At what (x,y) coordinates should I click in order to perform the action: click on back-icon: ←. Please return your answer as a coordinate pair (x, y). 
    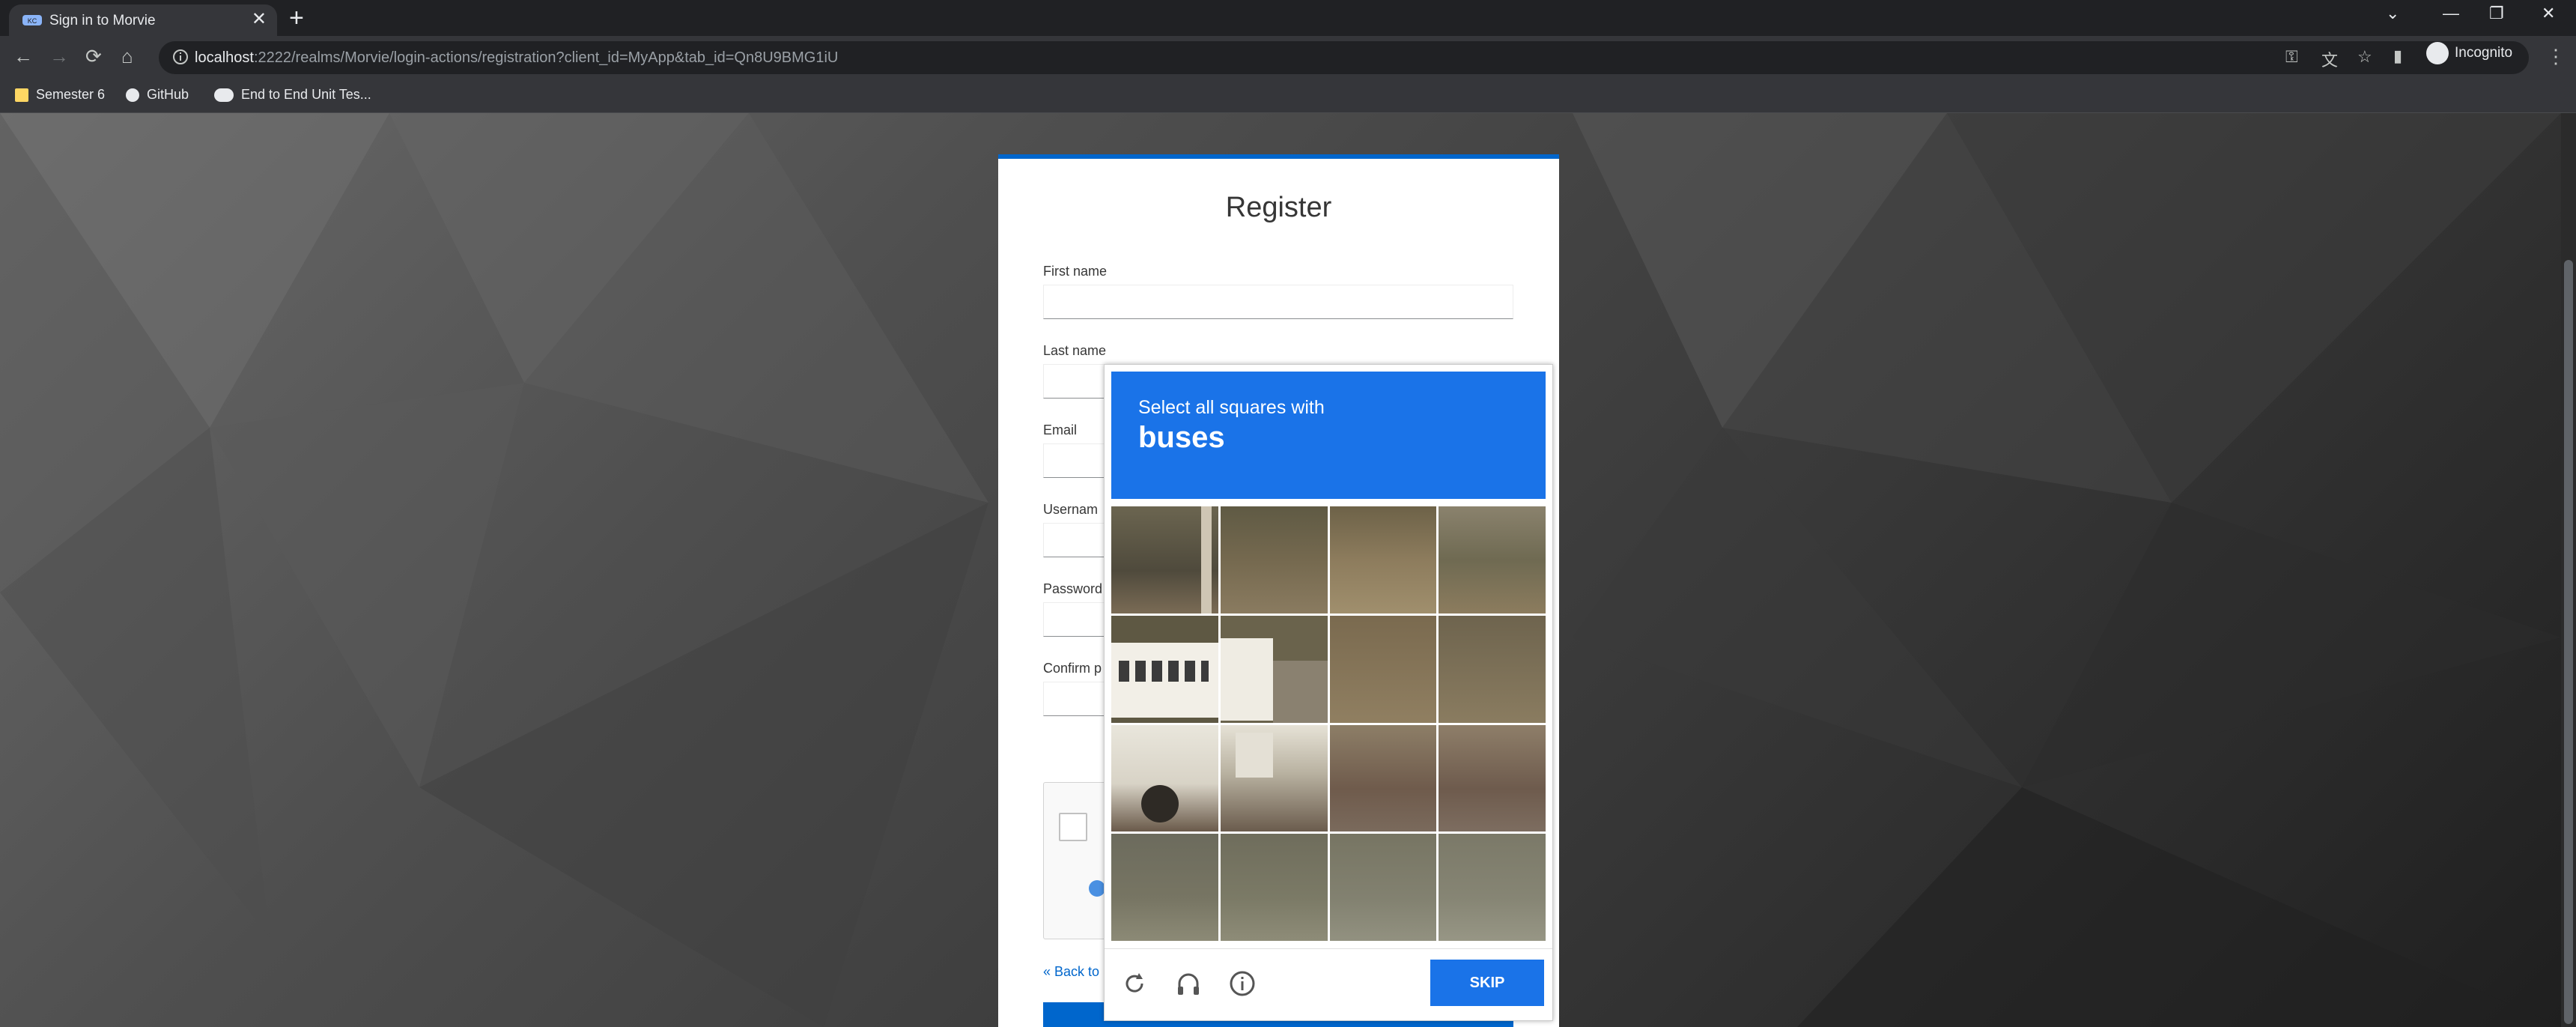
    Looking at the image, I should click on (23, 56).